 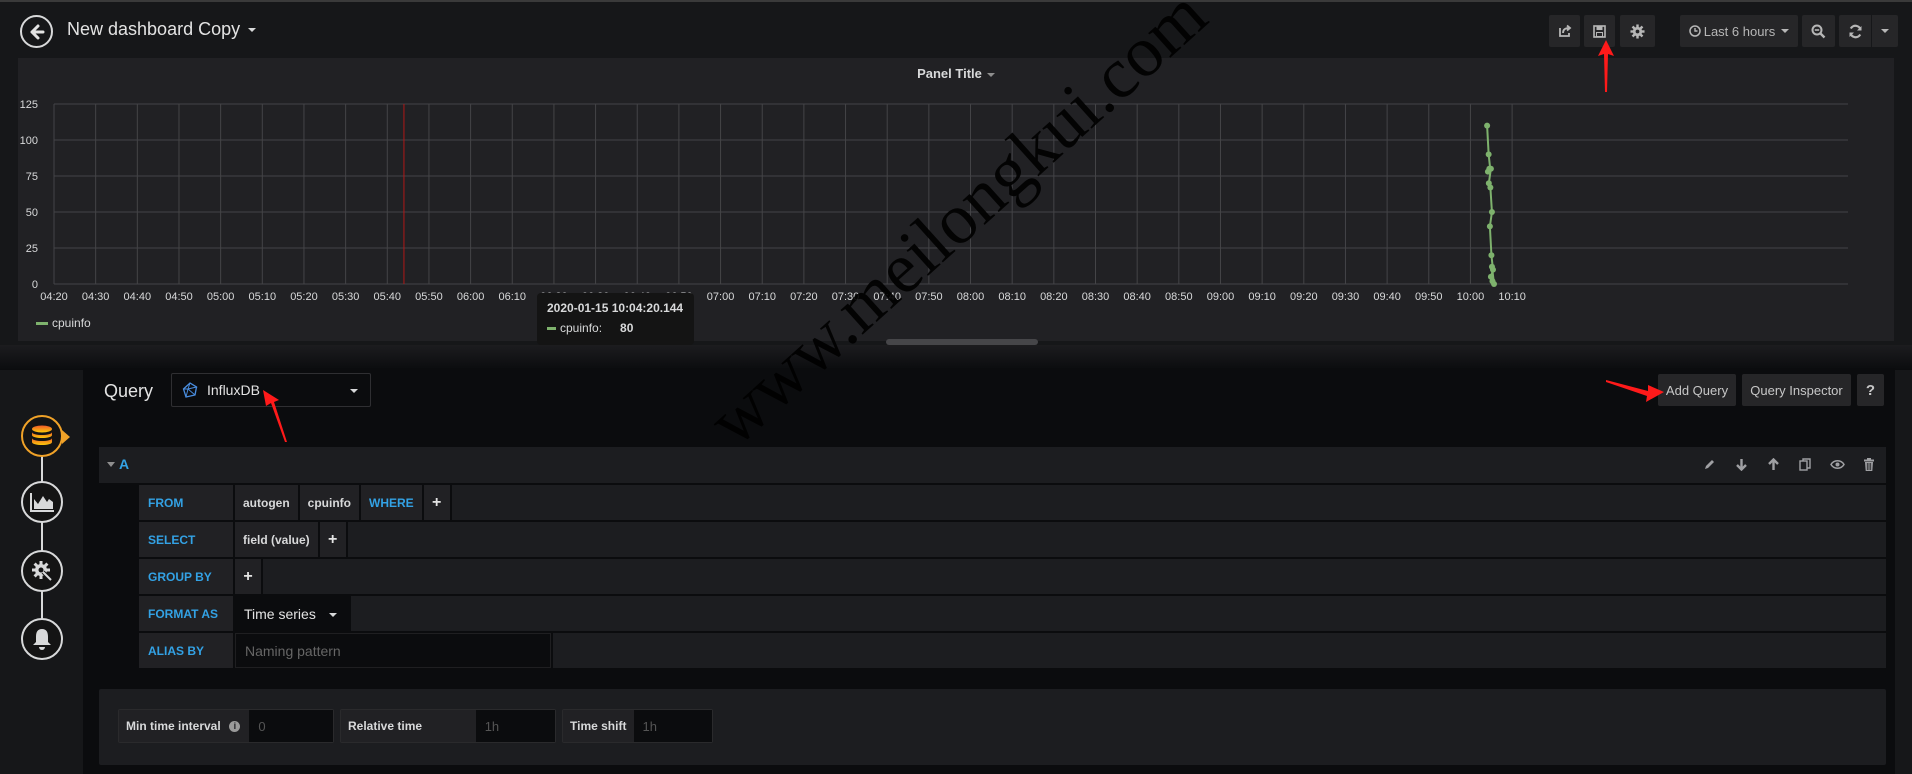 I want to click on help-label: ?, so click(x=1870, y=390).